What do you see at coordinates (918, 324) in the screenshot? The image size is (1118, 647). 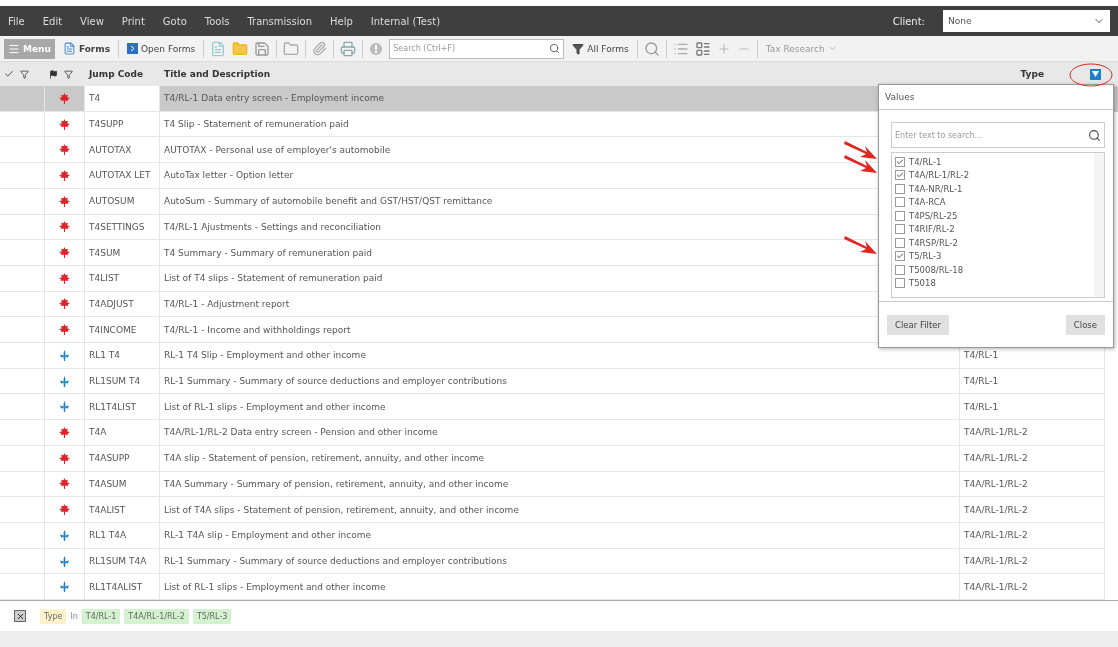 I see `clear-filter-button: Clear Filter` at bounding box center [918, 324].